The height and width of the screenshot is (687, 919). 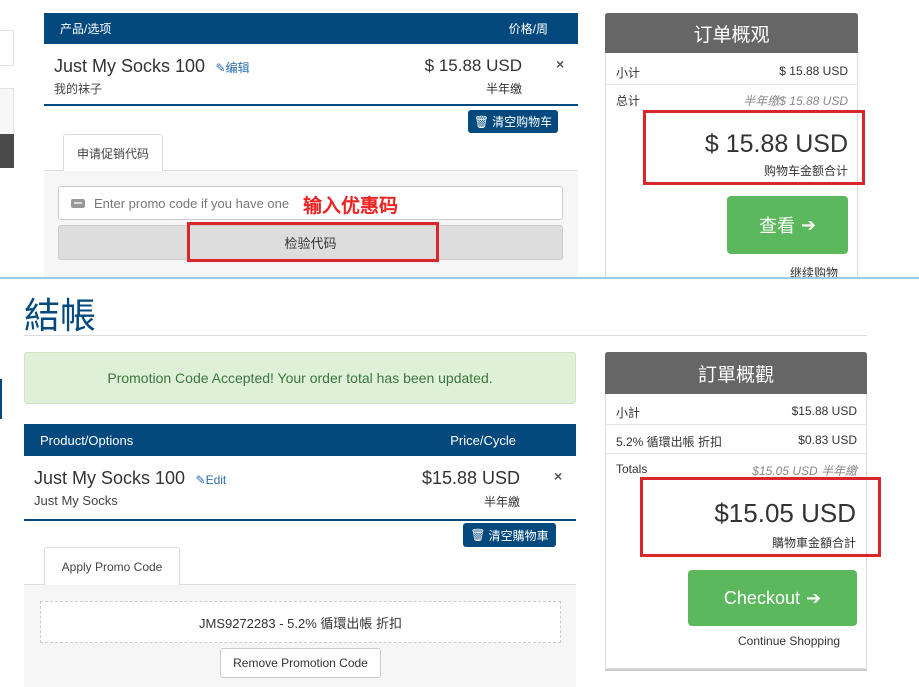 What do you see at coordinates (736, 373) in the screenshot?
I see `order-summary-title: 訂單概觀` at bounding box center [736, 373].